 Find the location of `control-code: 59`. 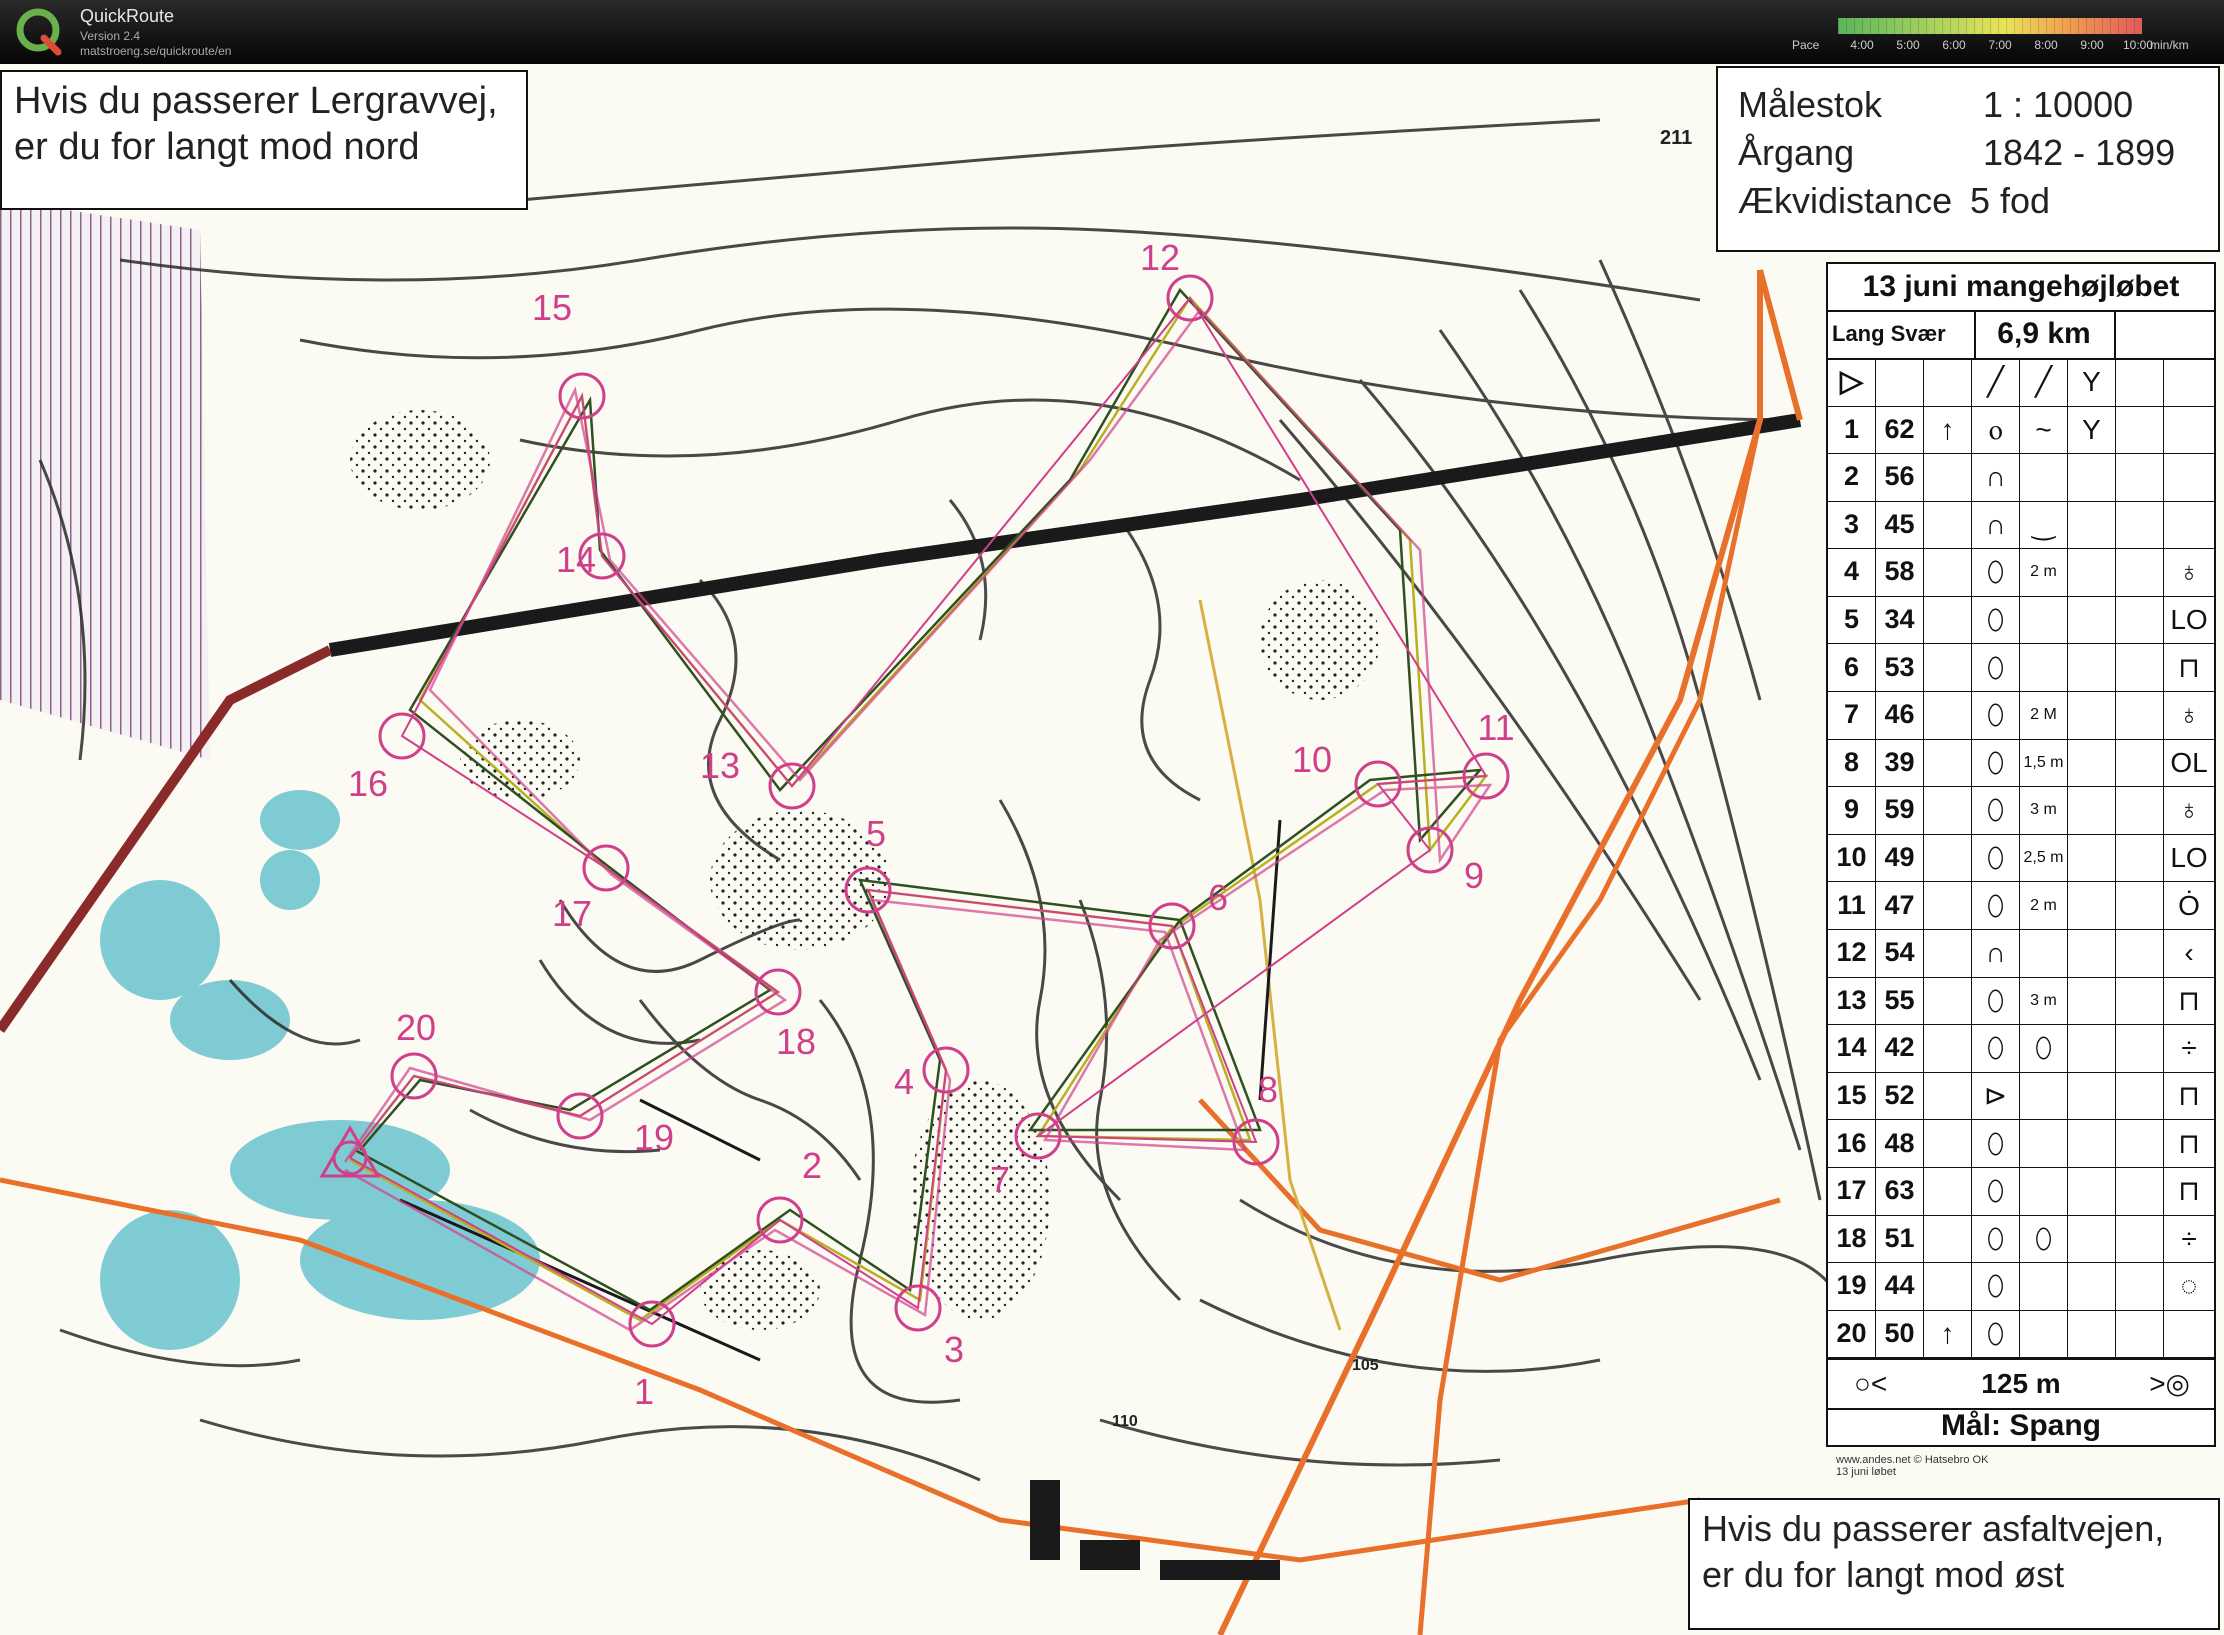

control-code: 59 is located at coordinates (1900, 810).